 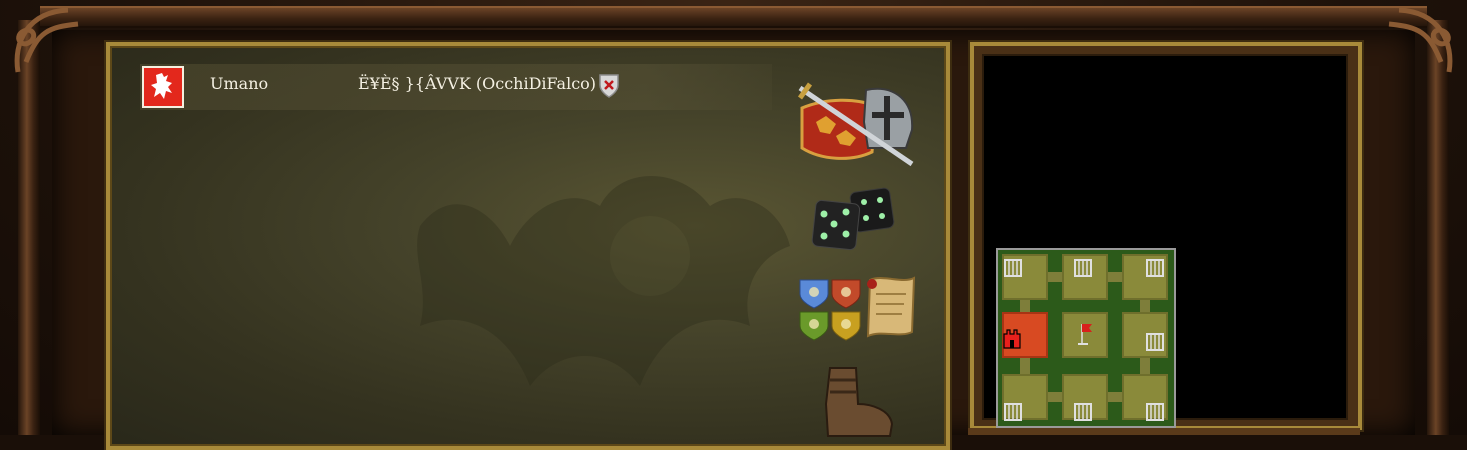 I want to click on frame-left-bar, so click(x=29, y=227).